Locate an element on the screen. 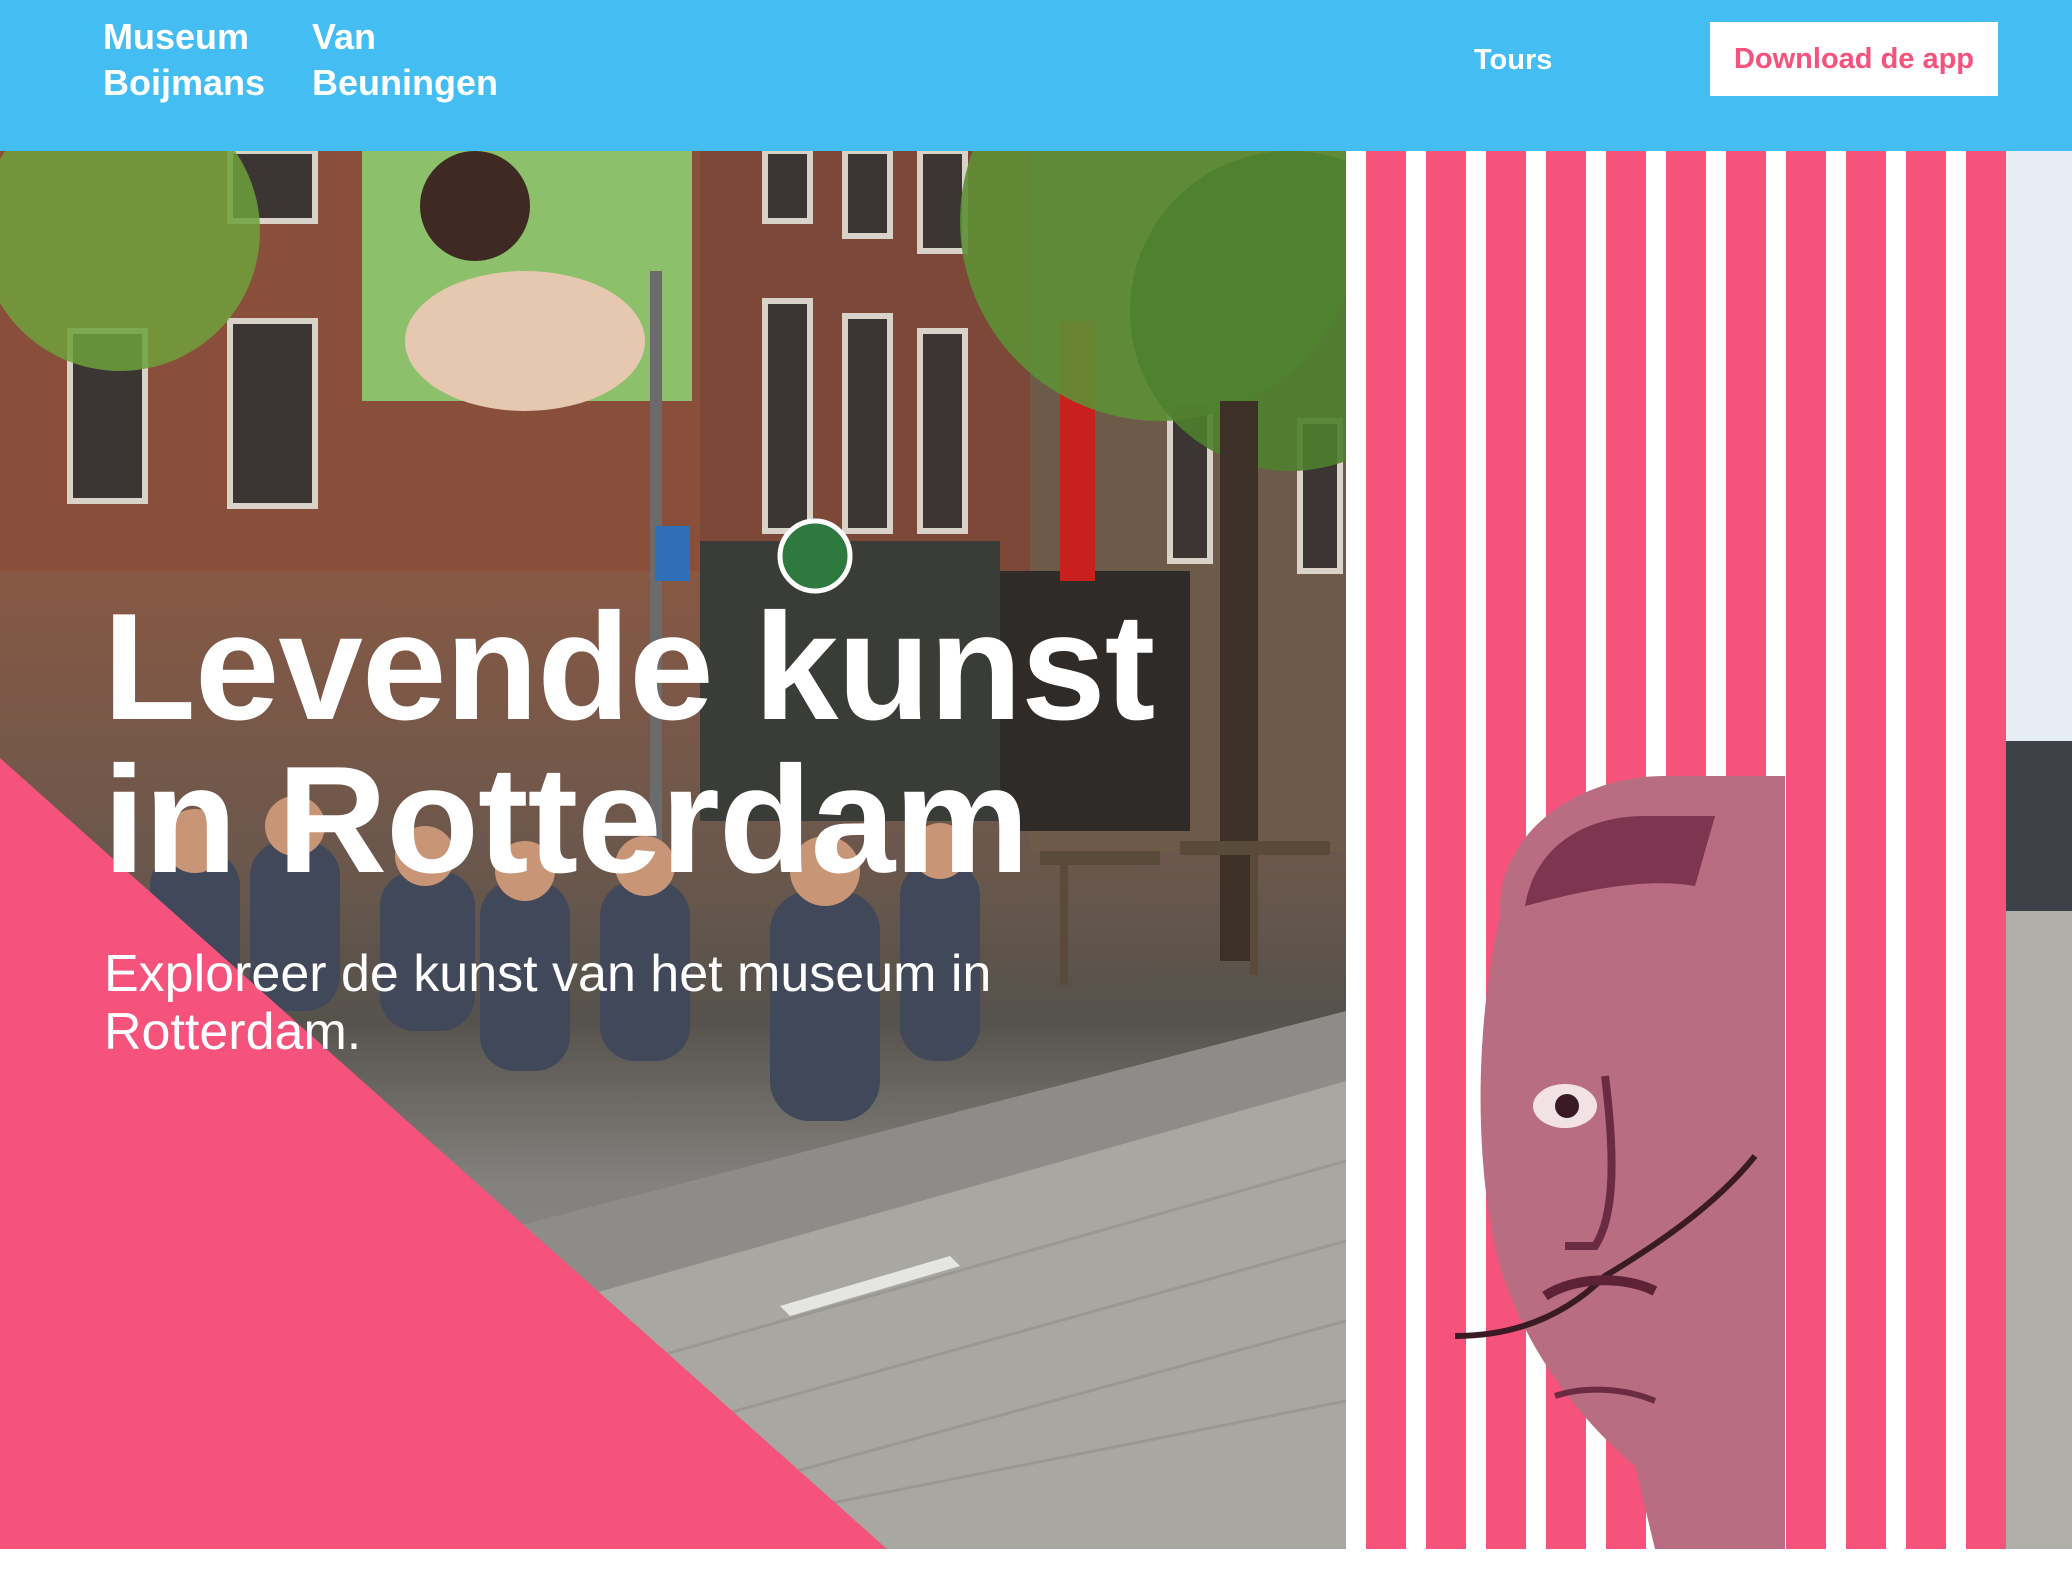 Image resolution: width=2072 pixels, height=1578 pixels. hero-title: Levende kunst in Rotterdam is located at coordinates (678, 744).